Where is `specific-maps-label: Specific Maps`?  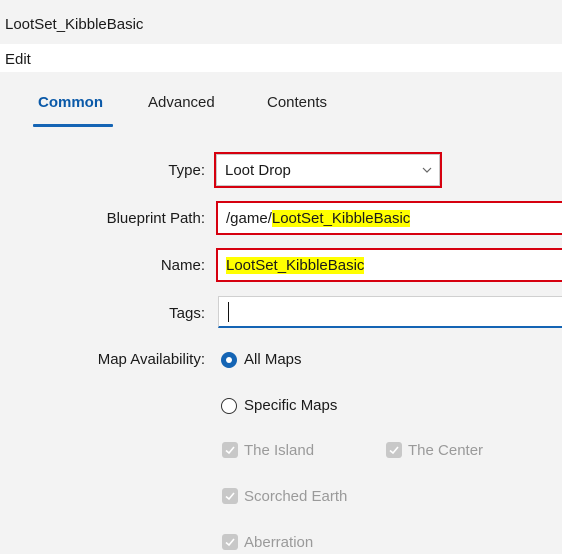 specific-maps-label: Specific Maps is located at coordinates (290, 405).